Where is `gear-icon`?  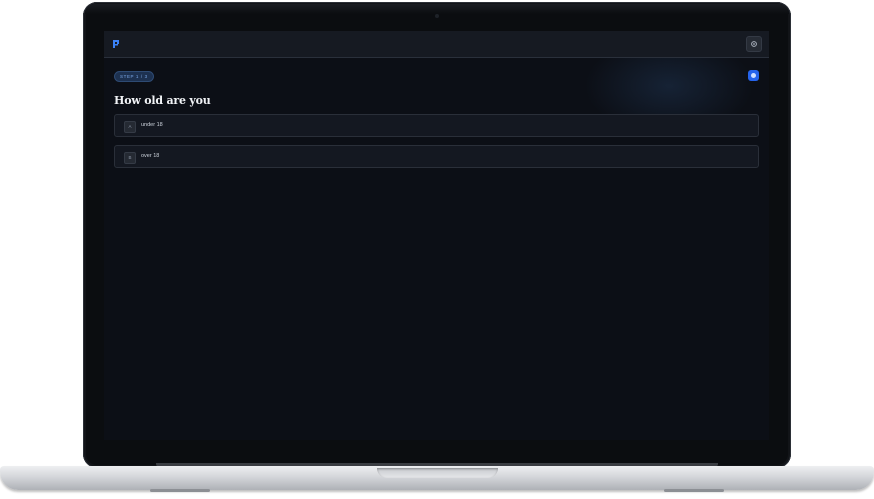
gear-icon is located at coordinates (754, 44).